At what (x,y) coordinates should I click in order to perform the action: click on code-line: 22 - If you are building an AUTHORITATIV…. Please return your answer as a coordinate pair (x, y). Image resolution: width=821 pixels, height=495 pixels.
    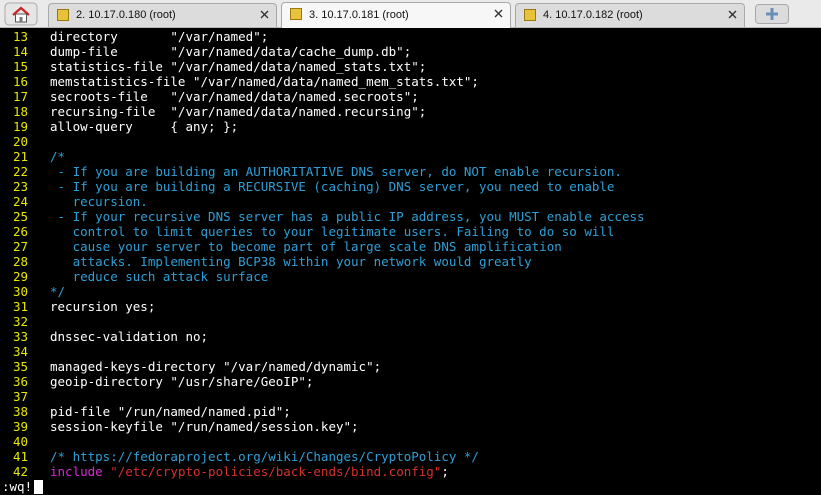
    Looking at the image, I should click on (311, 171).